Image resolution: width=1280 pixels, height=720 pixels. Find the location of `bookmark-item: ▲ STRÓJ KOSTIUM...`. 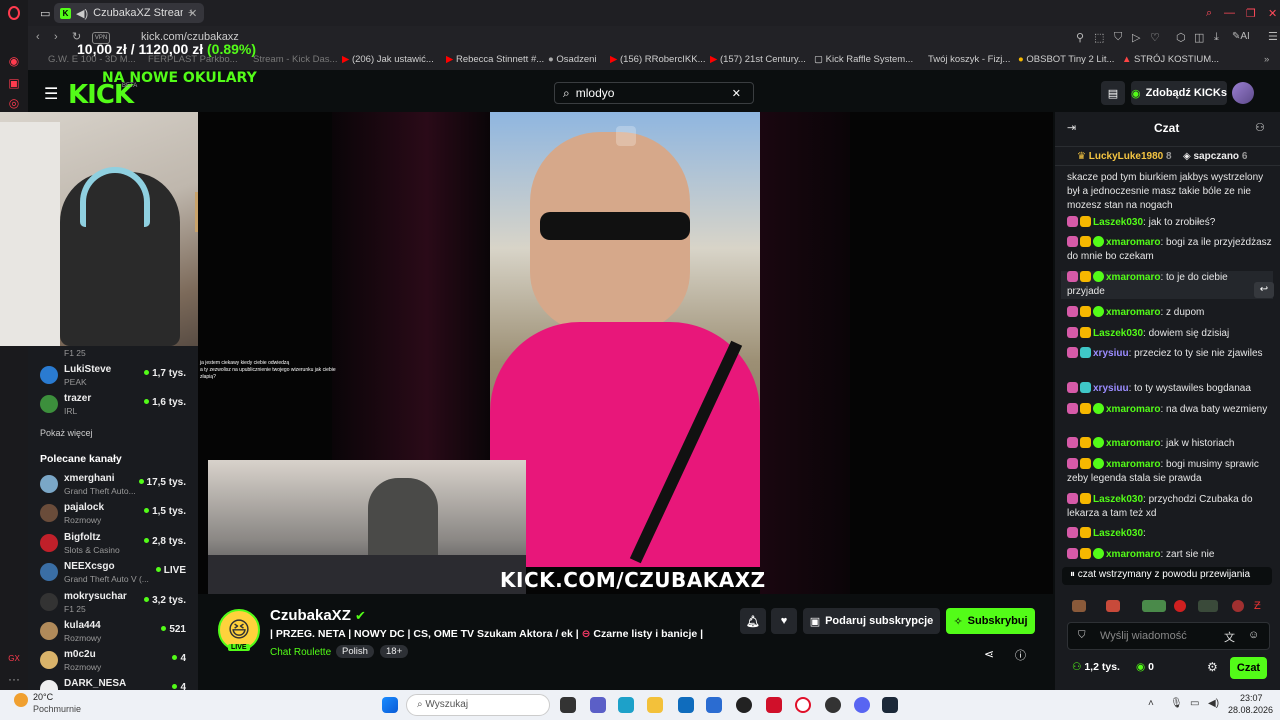

bookmark-item: ▲ STRÓJ KOSTIUM... is located at coordinates (1170, 59).